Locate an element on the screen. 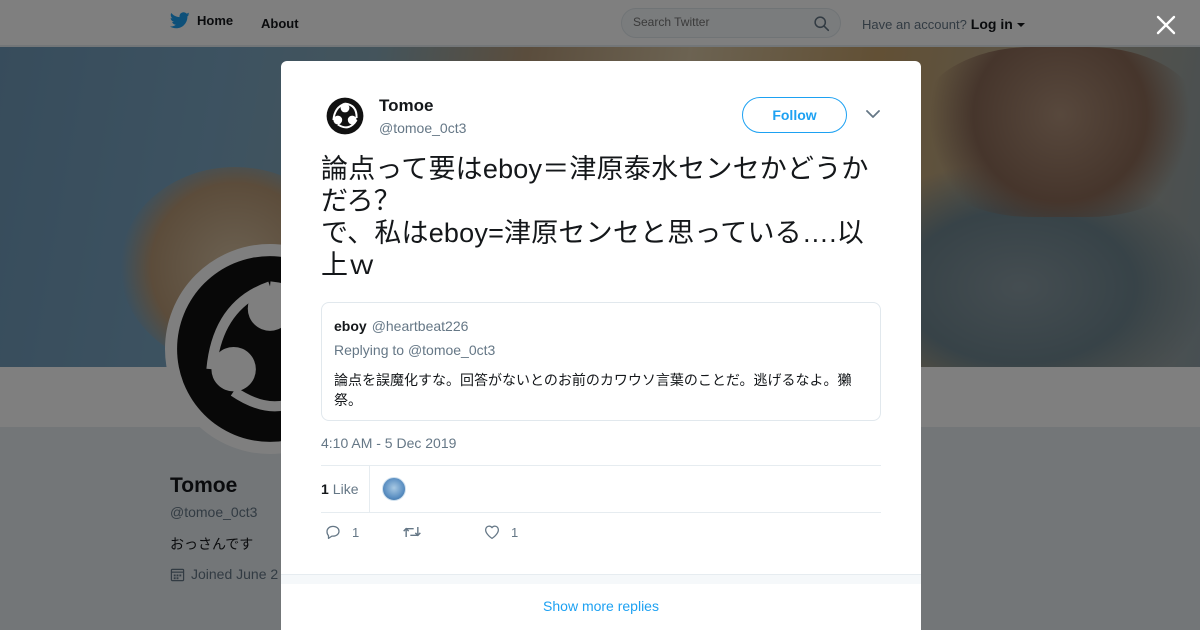  chevron-down-icon is located at coordinates (873, 114).